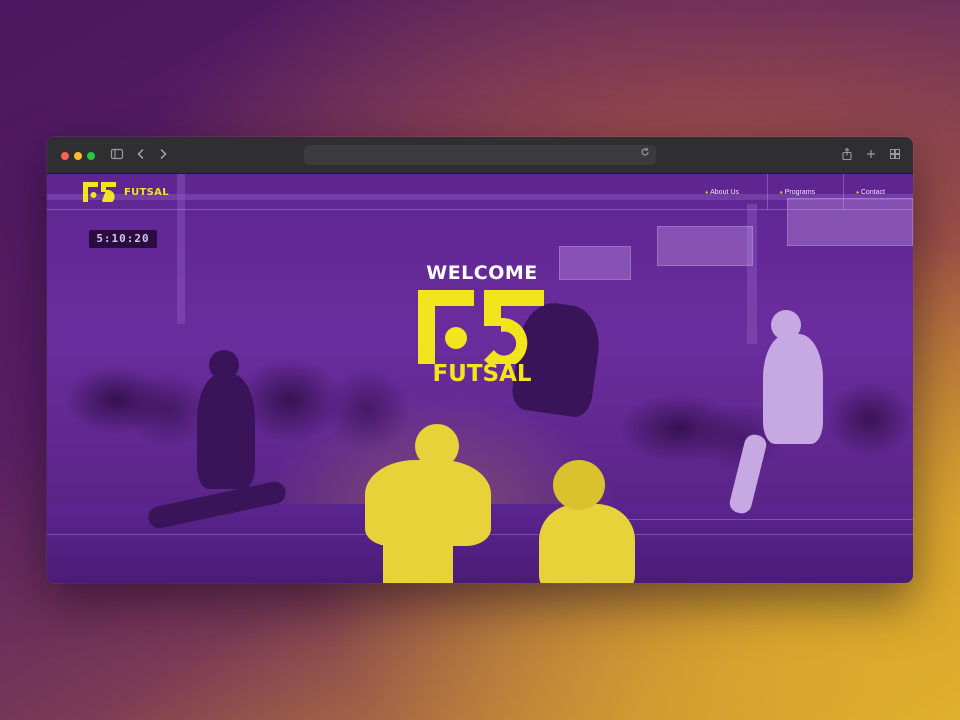  I want to click on forward-icon, so click(163, 155).